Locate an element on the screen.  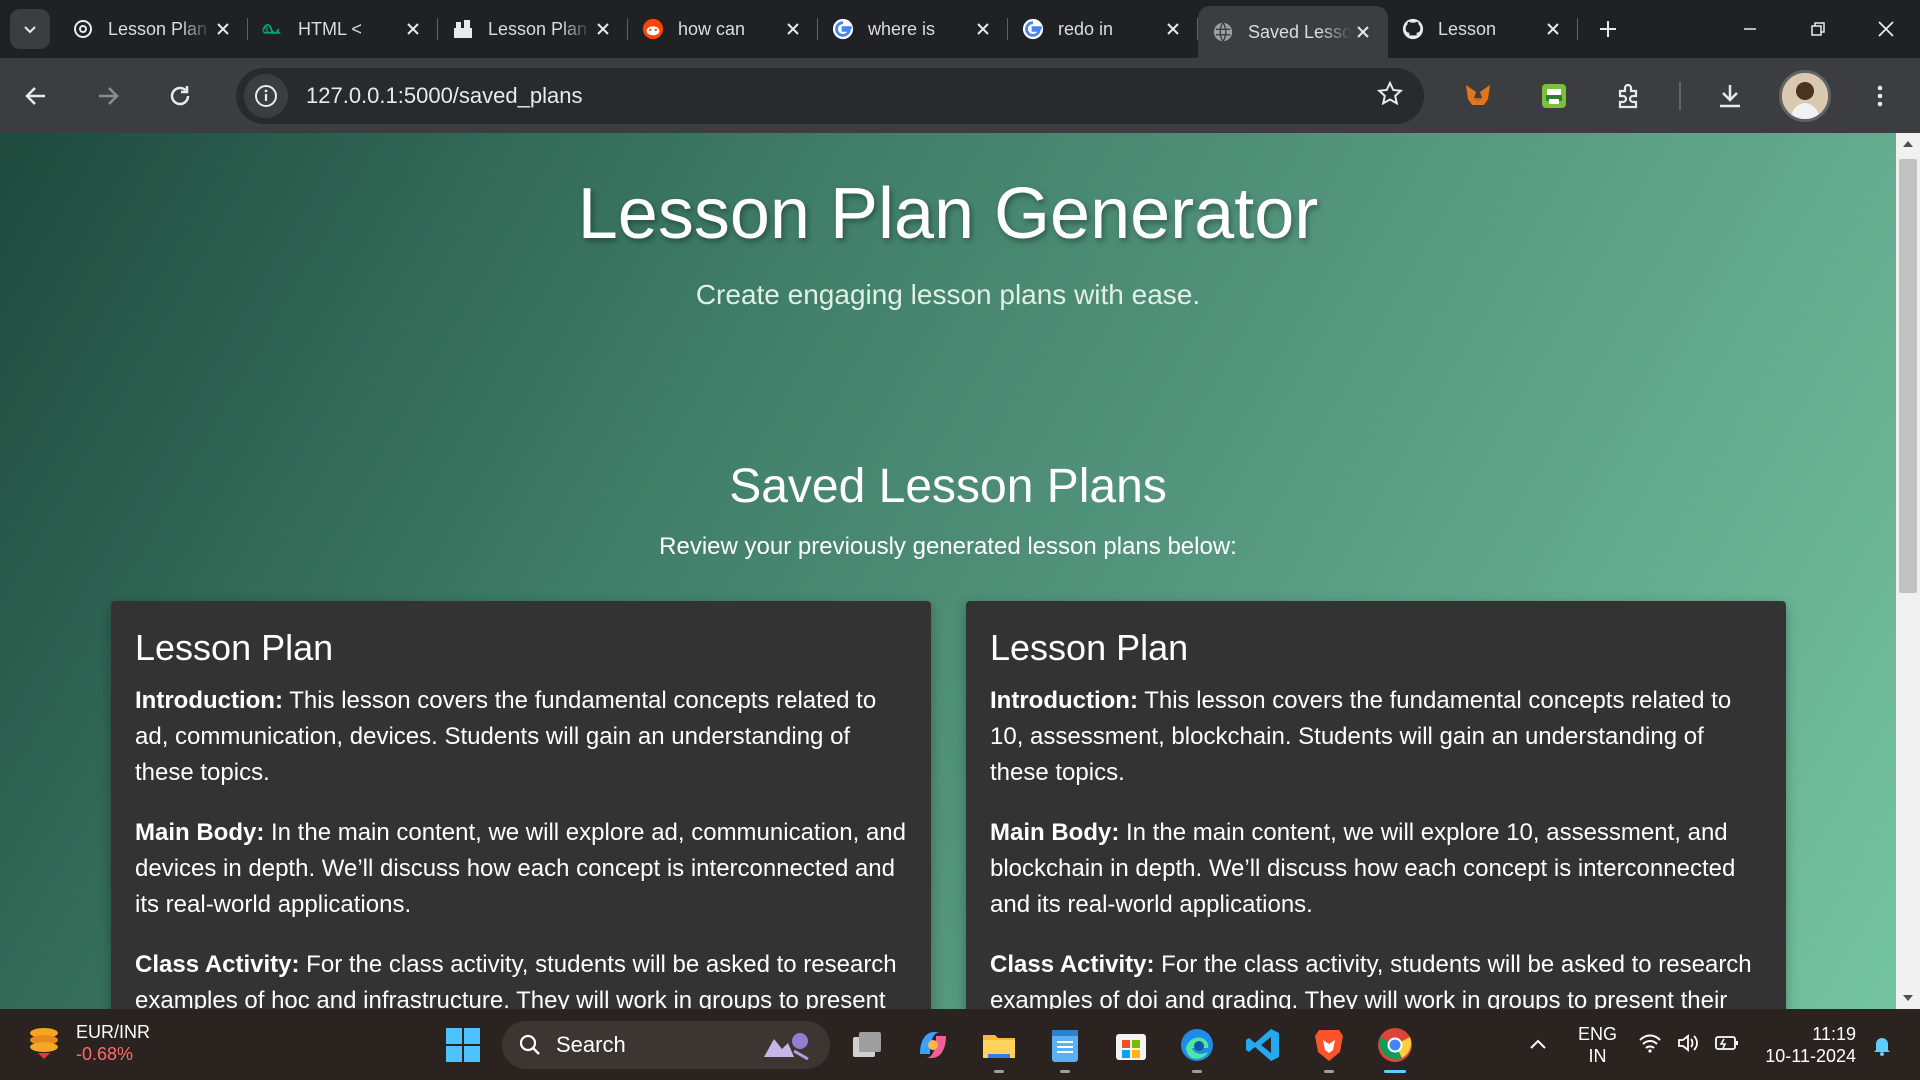
google-icon is located at coordinates (843, 29).